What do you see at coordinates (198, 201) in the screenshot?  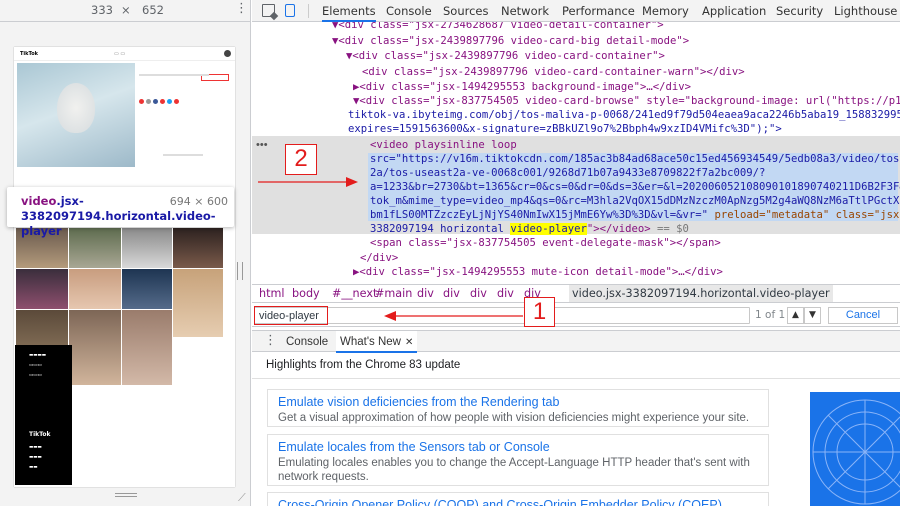 I see `tooltip-size: 694 × 600` at bounding box center [198, 201].